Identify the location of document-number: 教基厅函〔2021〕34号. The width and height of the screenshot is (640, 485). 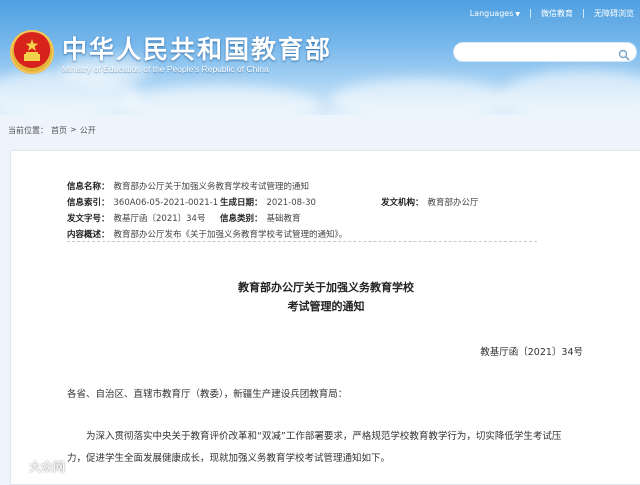
(531, 352).